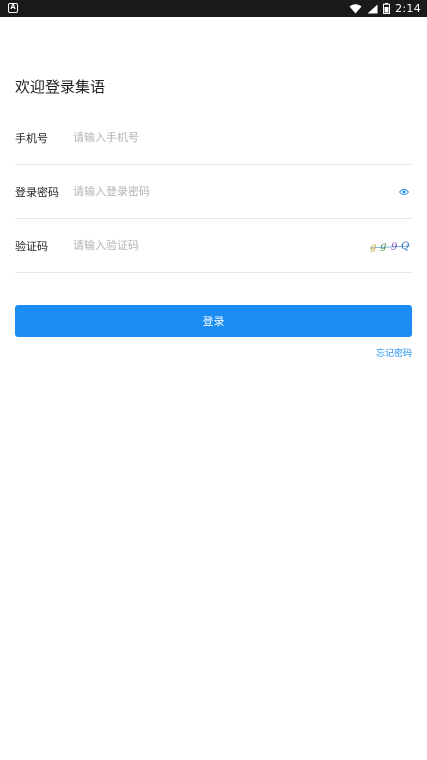 The width and height of the screenshot is (427, 760). I want to click on phone-field-row: 手机号, so click(213, 138).